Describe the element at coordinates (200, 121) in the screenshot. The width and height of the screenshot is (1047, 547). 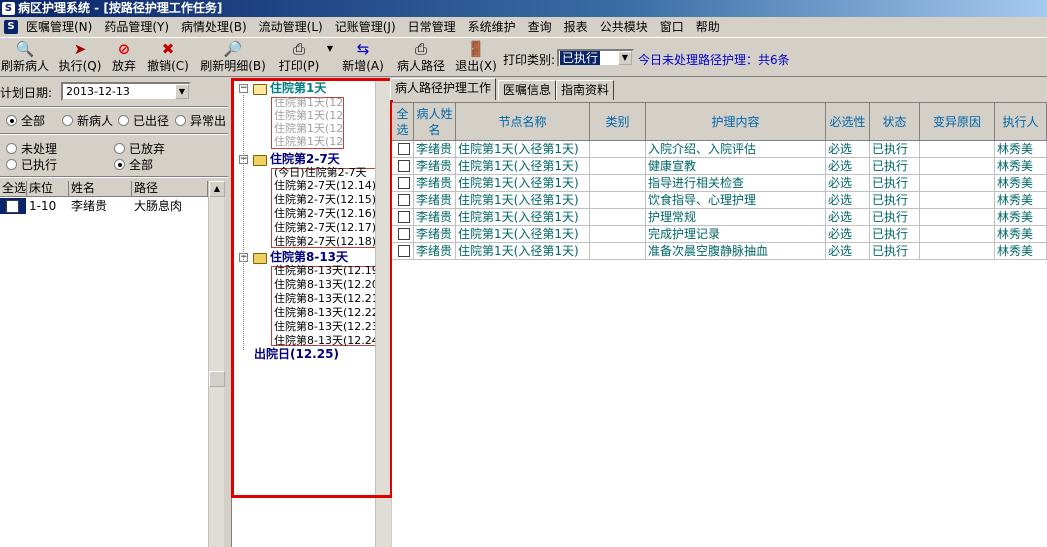
I see `scope-abnormal-radio: 异常出` at that location.